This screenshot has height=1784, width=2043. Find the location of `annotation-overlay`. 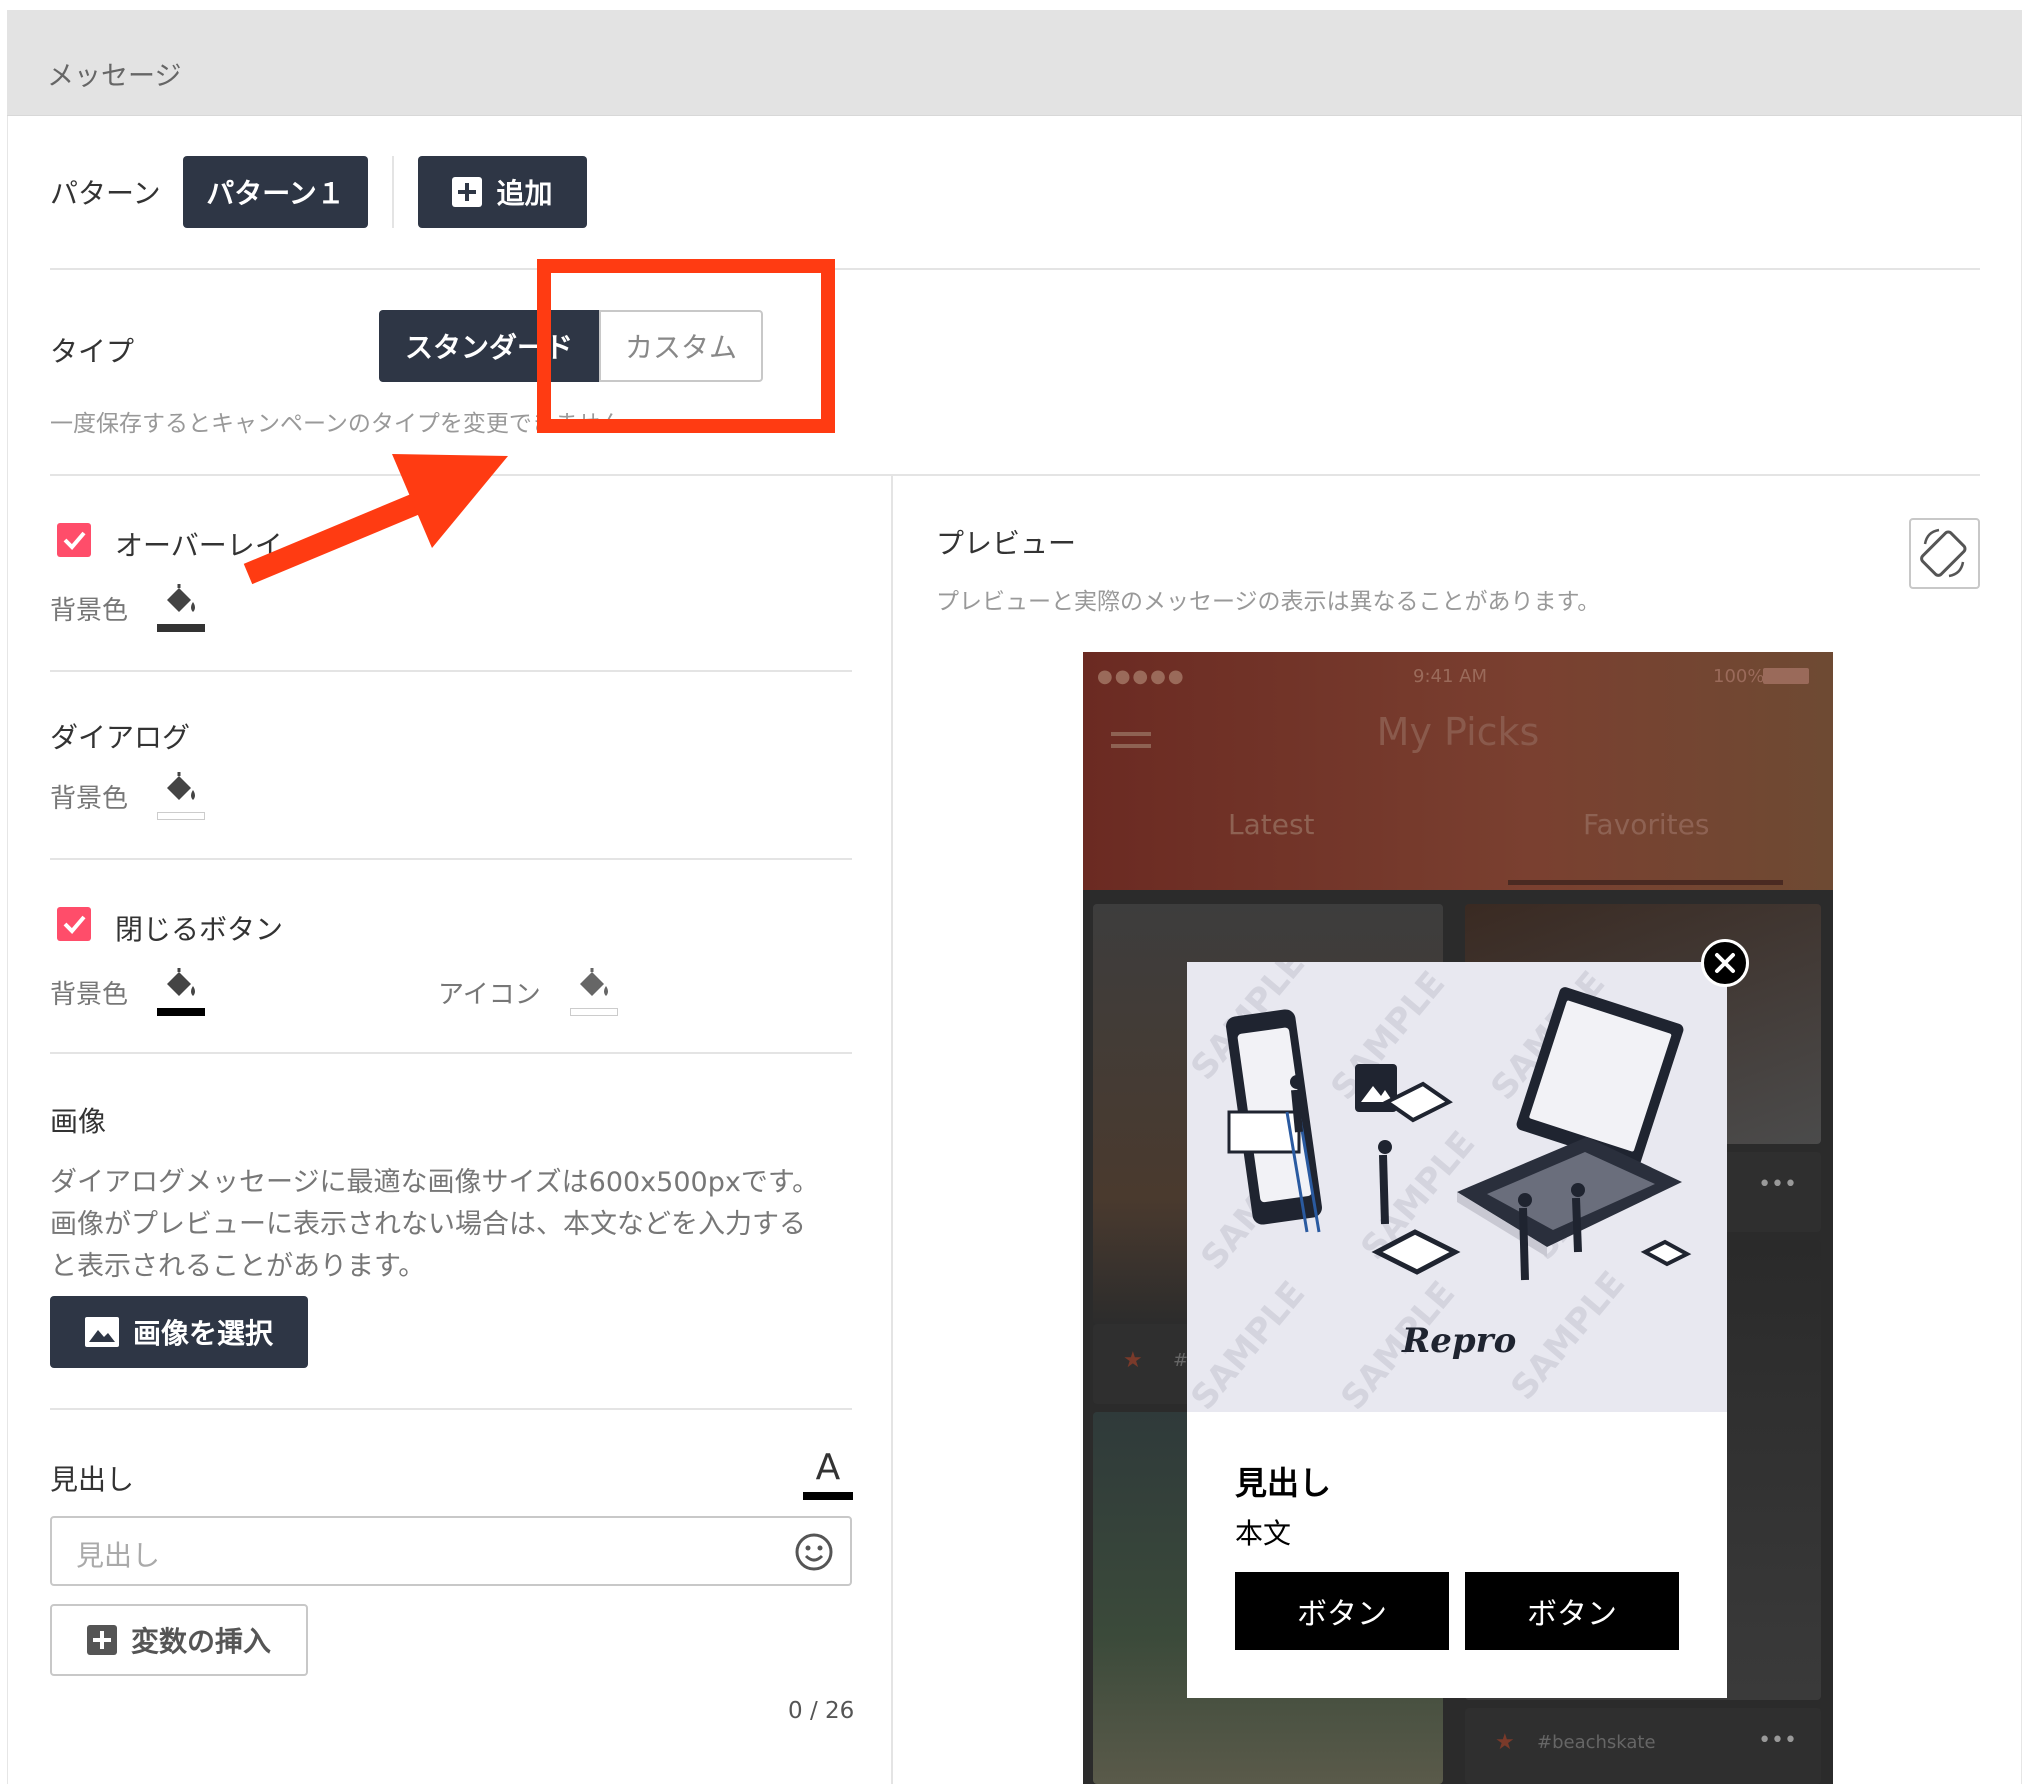

annotation-overlay is located at coordinates (539, 422).